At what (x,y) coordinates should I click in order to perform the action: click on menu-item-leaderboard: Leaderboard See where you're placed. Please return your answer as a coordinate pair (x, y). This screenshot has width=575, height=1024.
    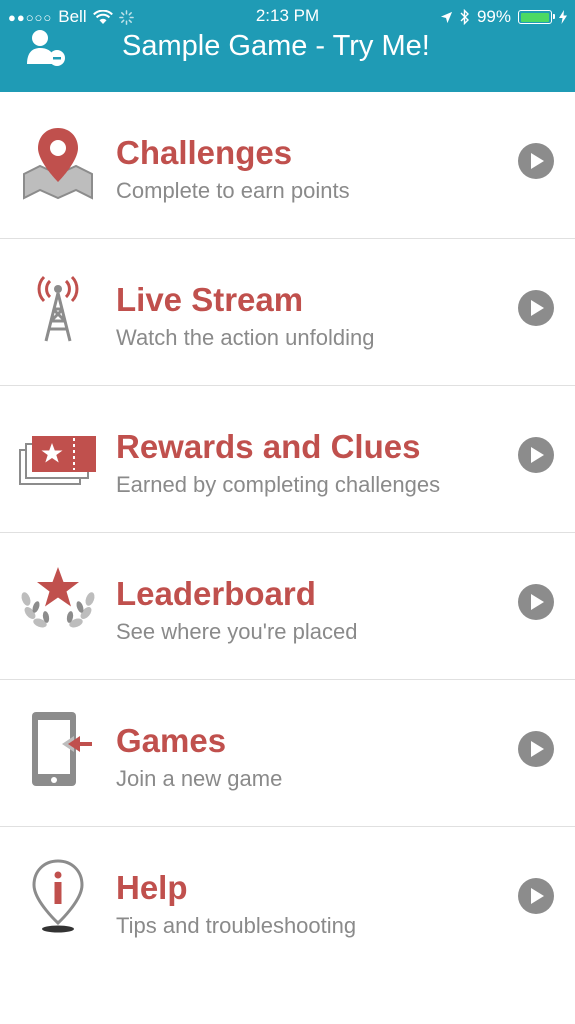
    Looking at the image, I should click on (287, 606).